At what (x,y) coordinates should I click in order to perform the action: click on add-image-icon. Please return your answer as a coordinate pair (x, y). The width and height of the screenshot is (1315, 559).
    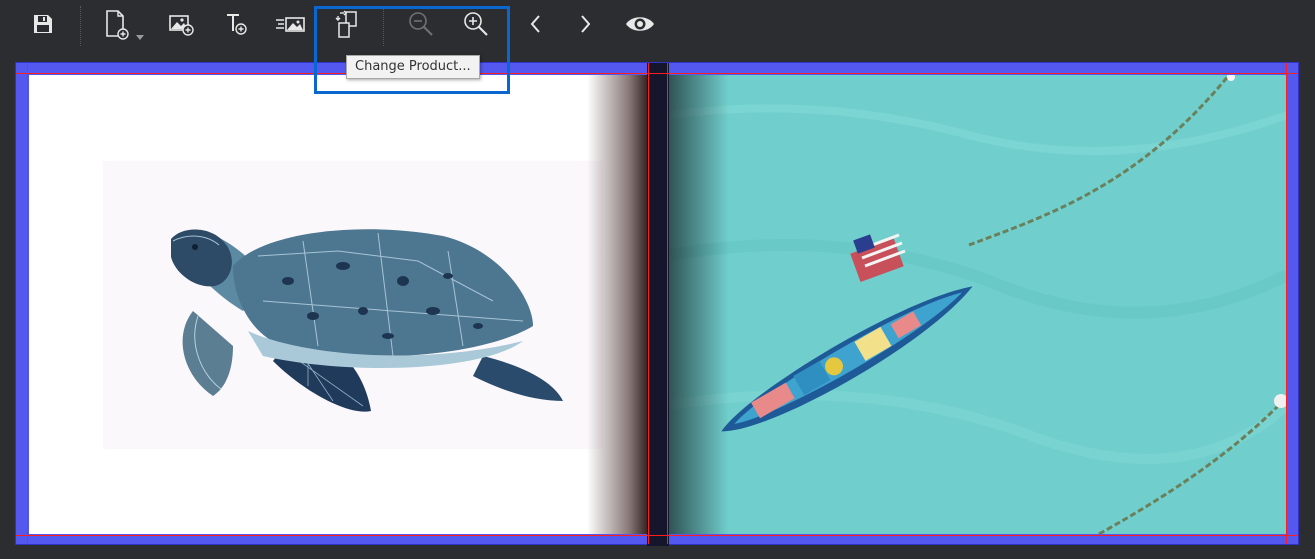
    Looking at the image, I should click on (181, 25).